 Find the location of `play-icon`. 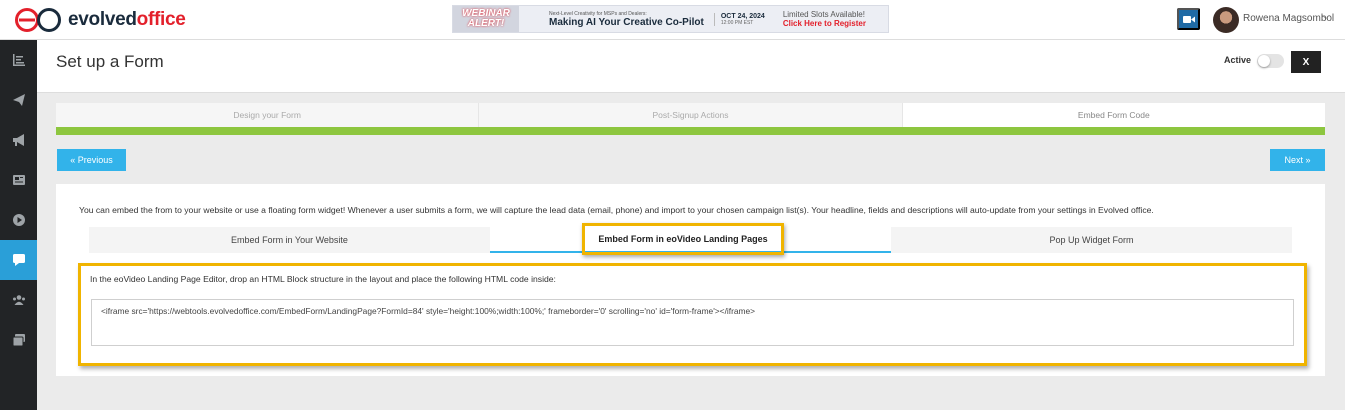

play-icon is located at coordinates (18, 220).